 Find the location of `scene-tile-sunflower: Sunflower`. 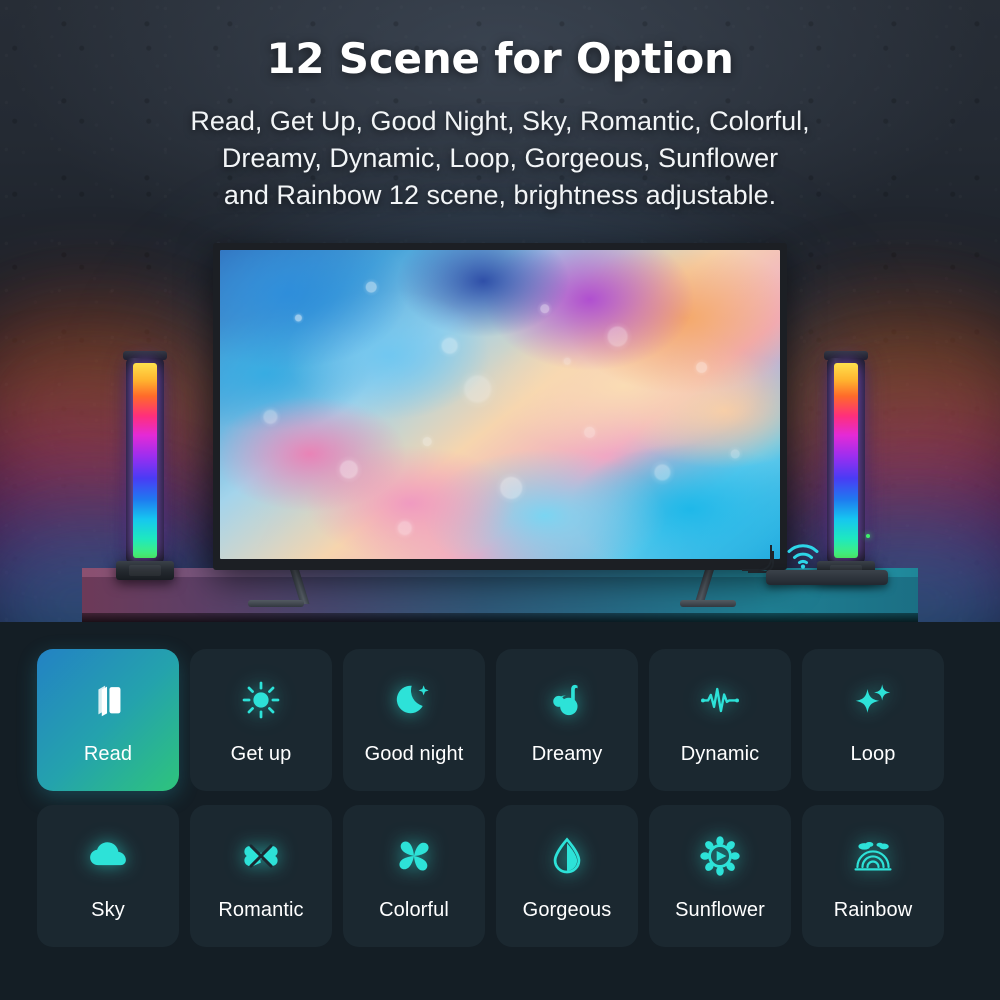

scene-tile-sunflower: Sunflower is located at coordinates (720, 876).